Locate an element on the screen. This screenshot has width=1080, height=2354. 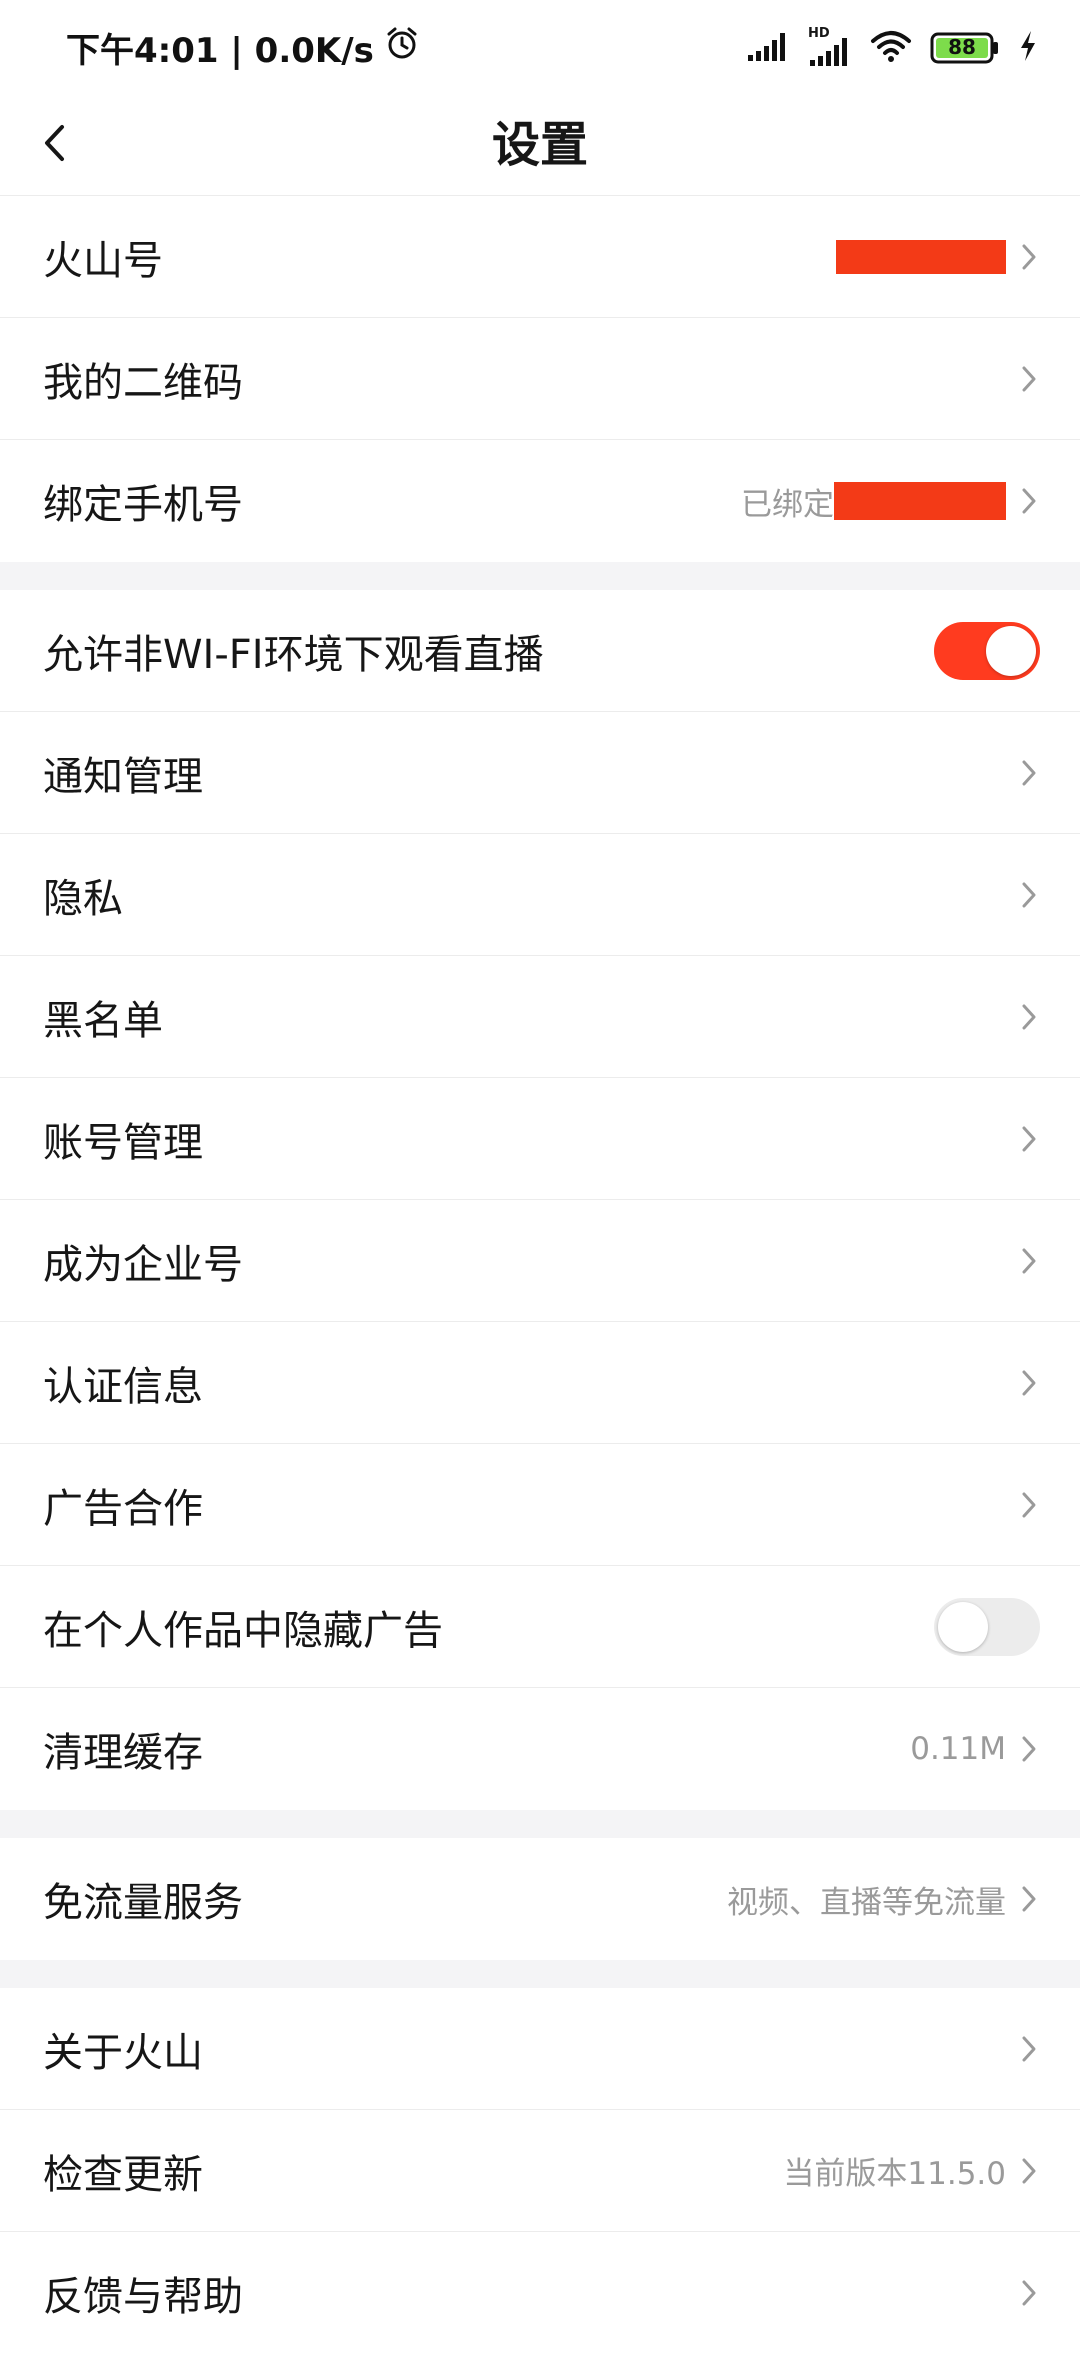
status-right: HD 88 is located at coordinates (892, 47).